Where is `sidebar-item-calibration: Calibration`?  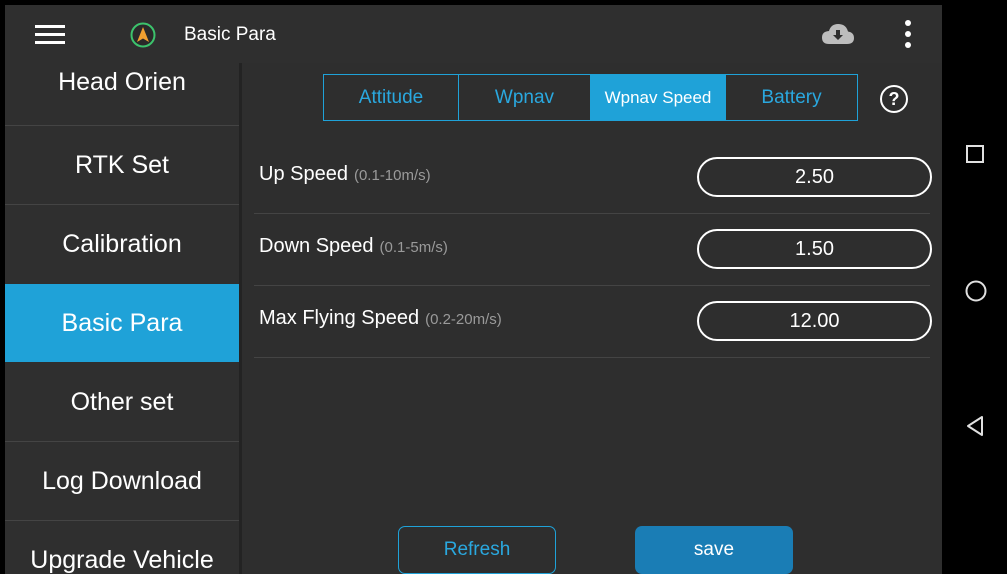
sidebar-item-calibration: Calibration is located at coordinates (122, 244).